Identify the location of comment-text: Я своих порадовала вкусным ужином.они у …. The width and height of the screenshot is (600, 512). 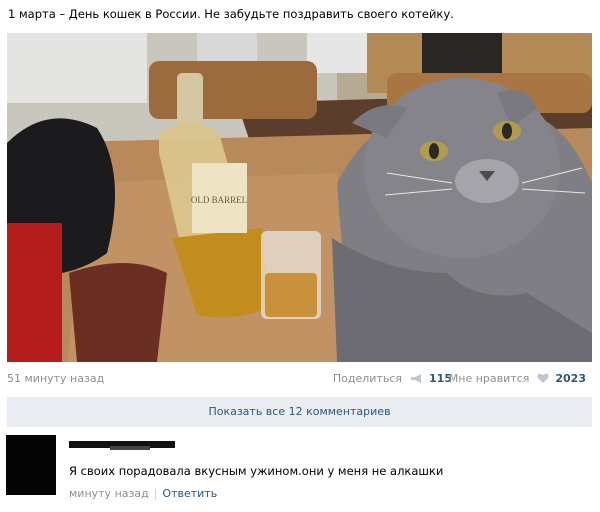
(256, 471).